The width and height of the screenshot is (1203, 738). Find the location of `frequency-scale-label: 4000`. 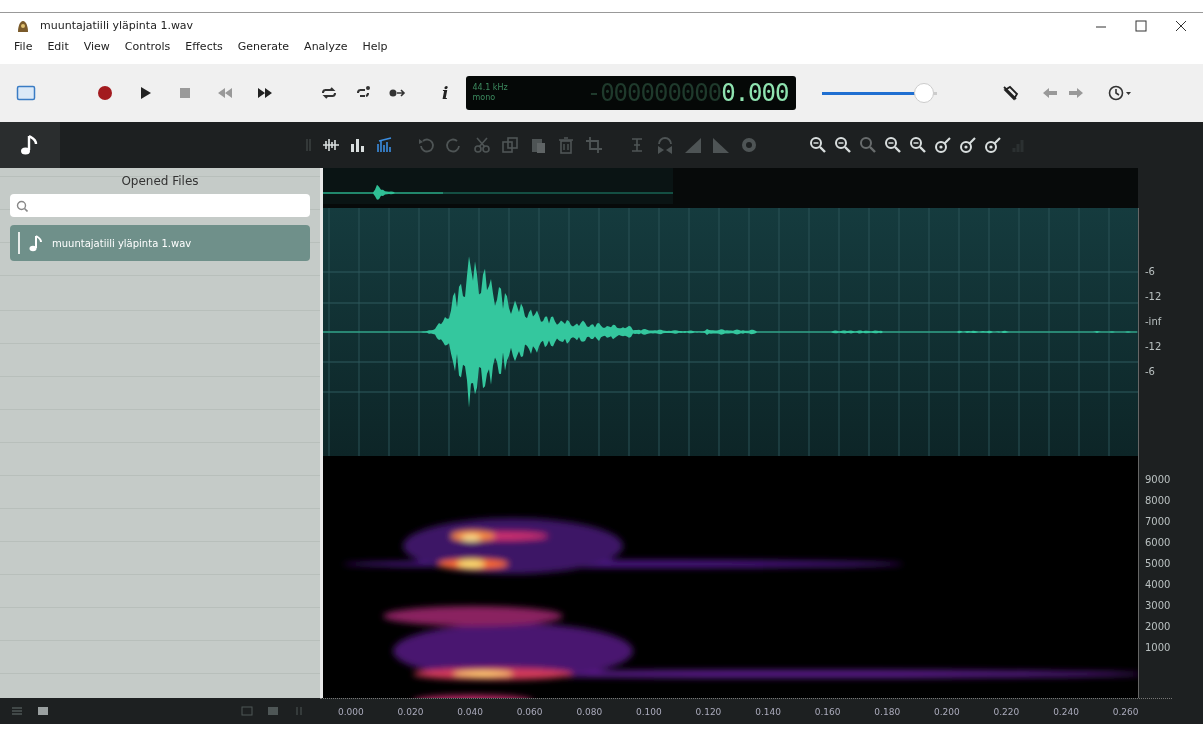

frequency-scale-label: 4000 is located at coordinates (1158, 584).